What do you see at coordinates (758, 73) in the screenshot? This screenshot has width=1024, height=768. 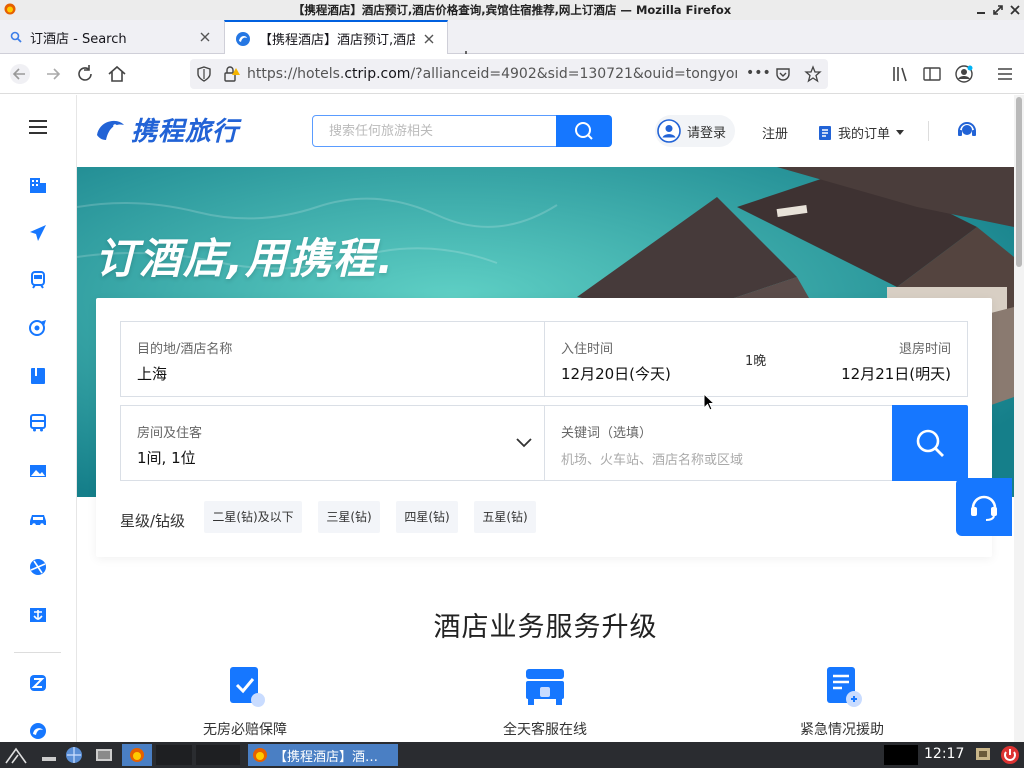 I see `page-actions-icon: •••` at bounding box center [758, 73].